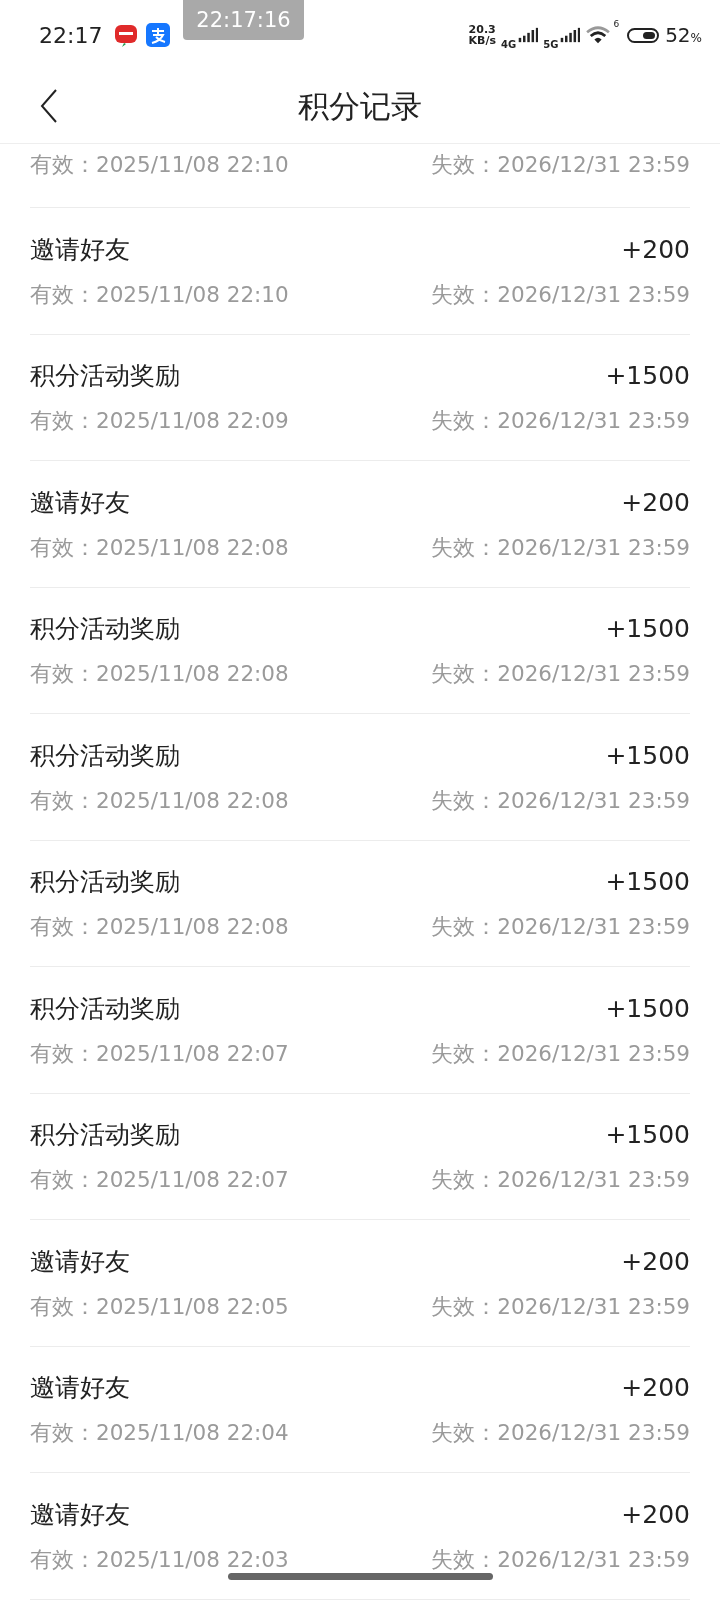 Image resolution: width=720 pixels, height=1600 pixels. Describe the element at coordinates (598, 35) in the screenshot. I see `wifi-icon` at that location.